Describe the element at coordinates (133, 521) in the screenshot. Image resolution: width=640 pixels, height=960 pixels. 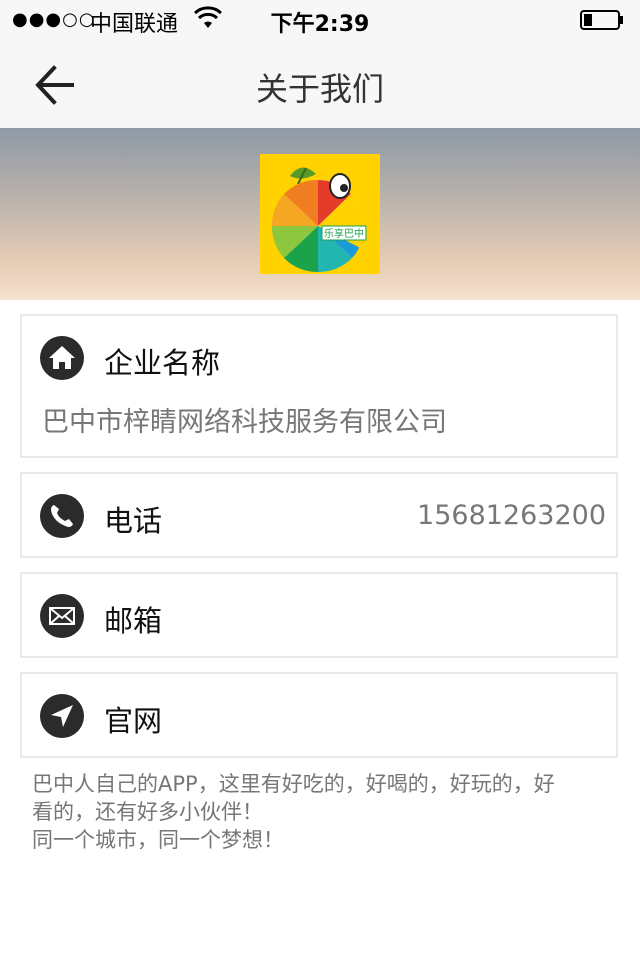
I see `phone-label: 电话` at that location.